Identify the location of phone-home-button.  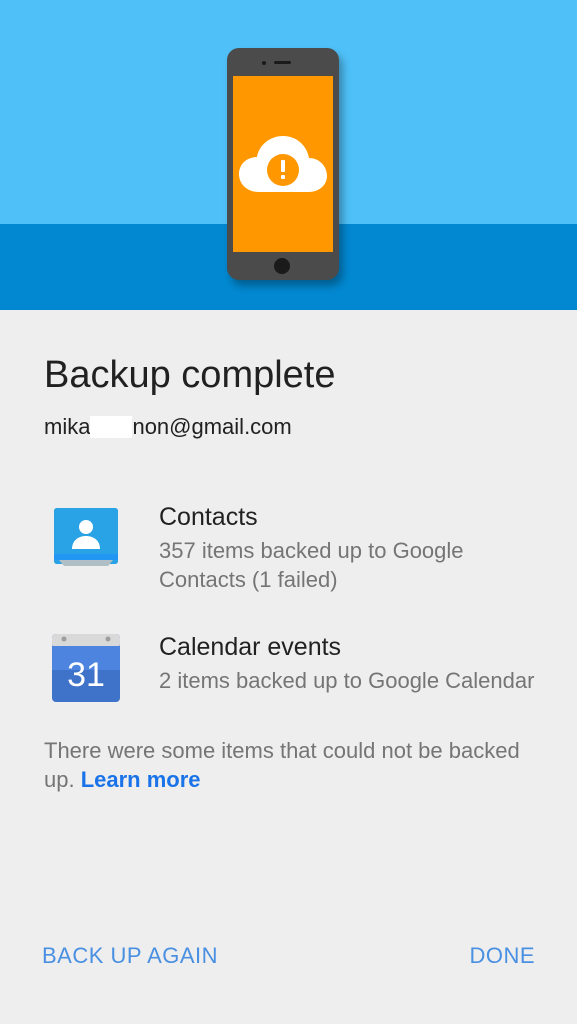
(282, 266).